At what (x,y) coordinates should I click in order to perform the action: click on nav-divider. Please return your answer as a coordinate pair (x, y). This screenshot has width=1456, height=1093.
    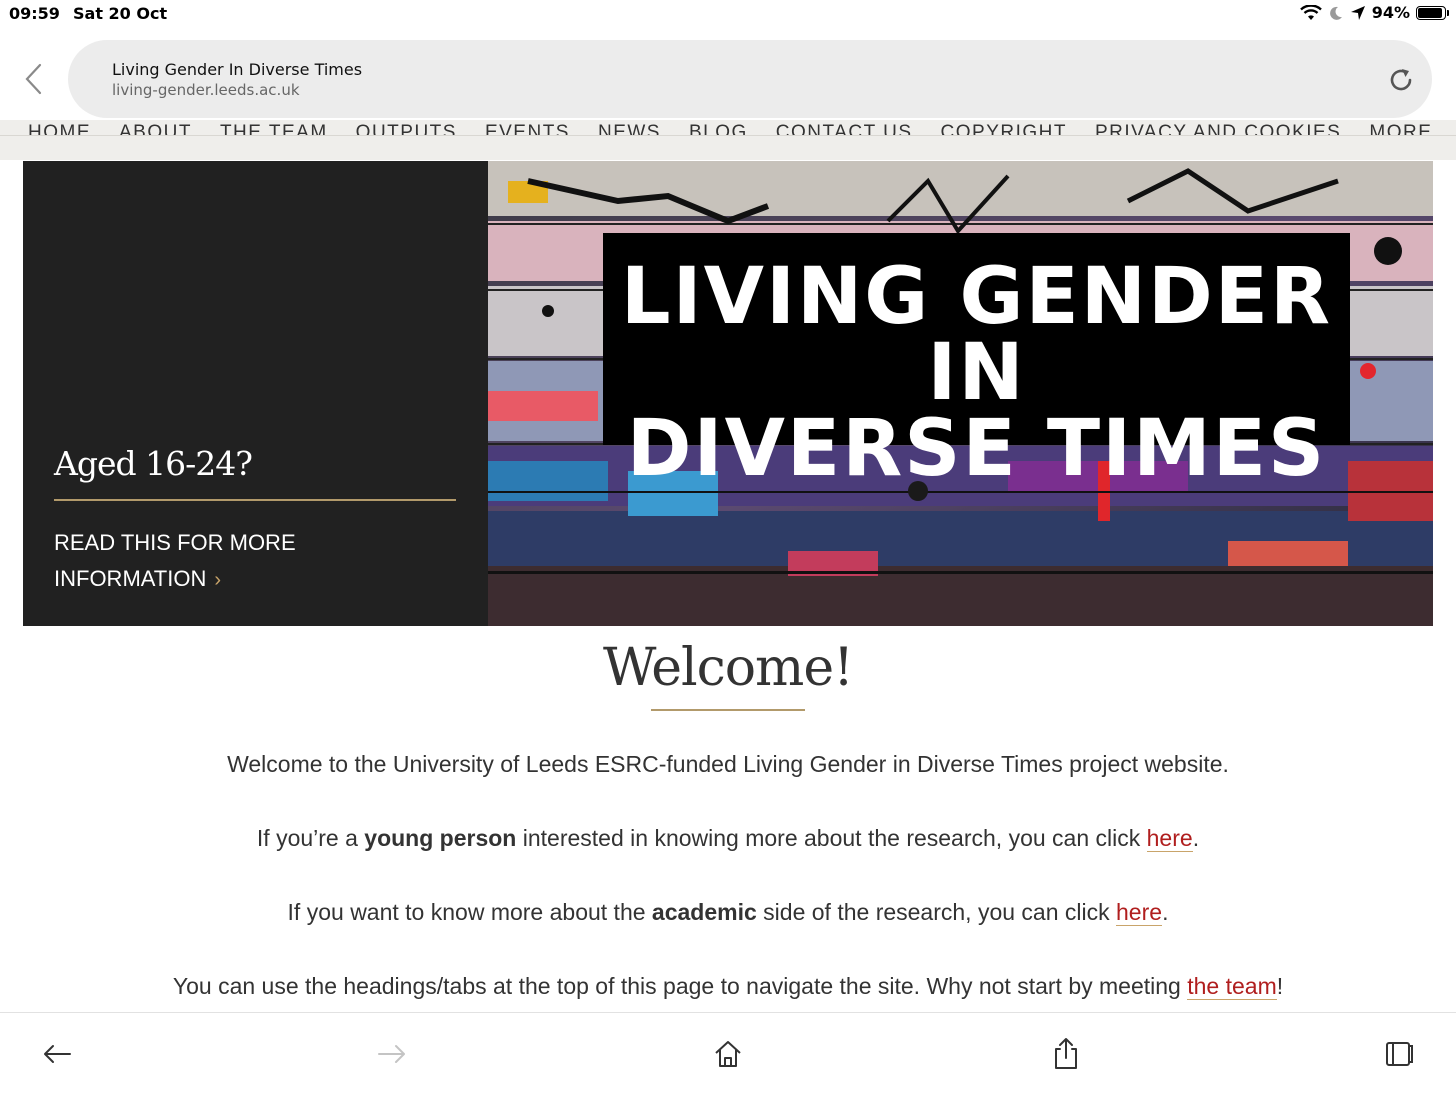
    Looking at the image, I should click on (728, 135).